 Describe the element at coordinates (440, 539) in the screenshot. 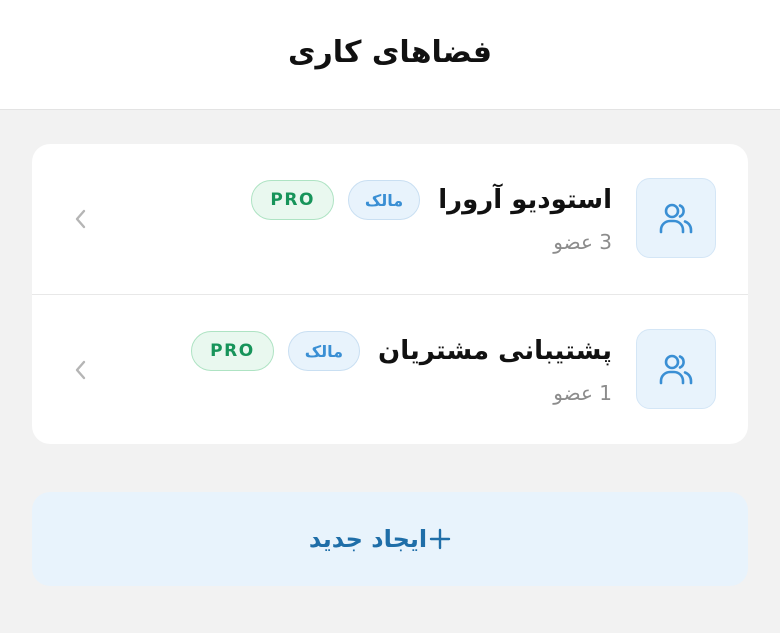

I see `plus-icon` at that location.